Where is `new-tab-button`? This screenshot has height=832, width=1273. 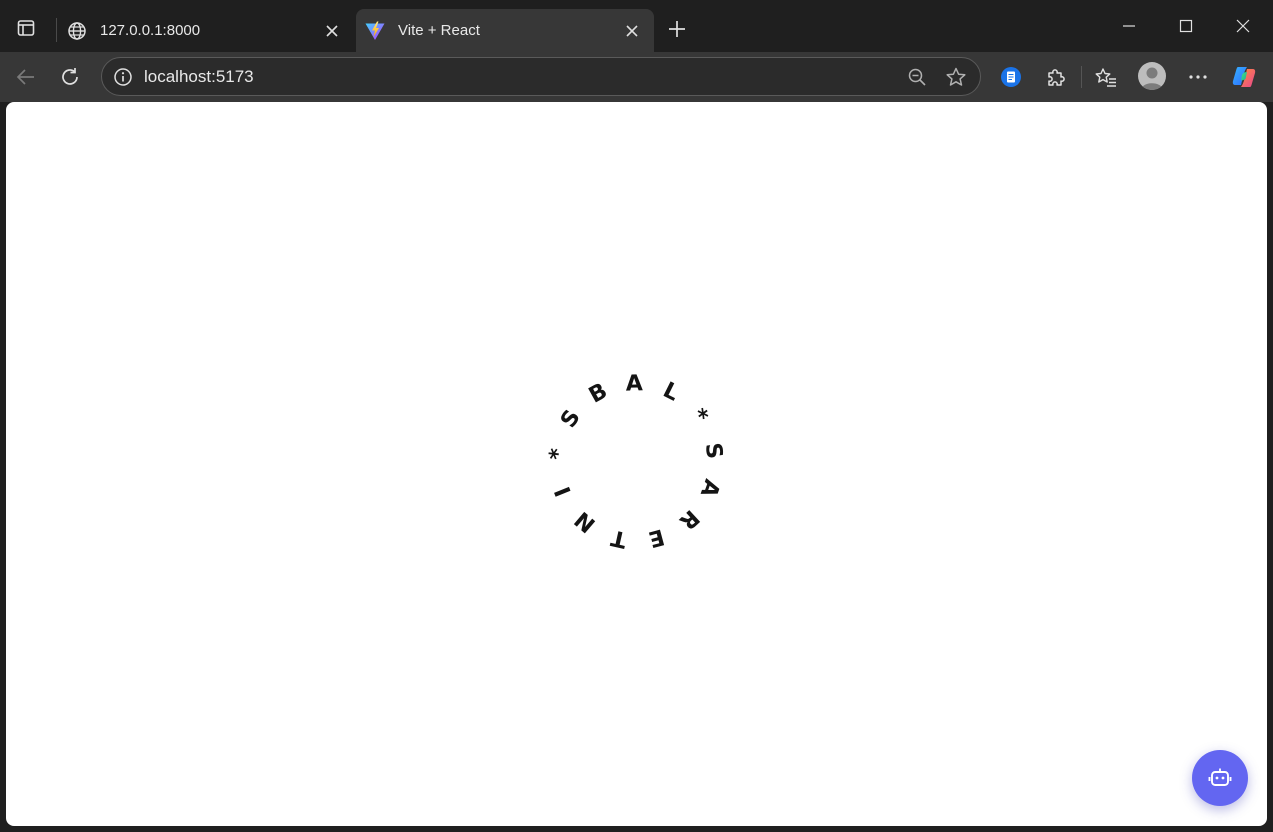 new-tab-button is located at coordinates (677, 29).